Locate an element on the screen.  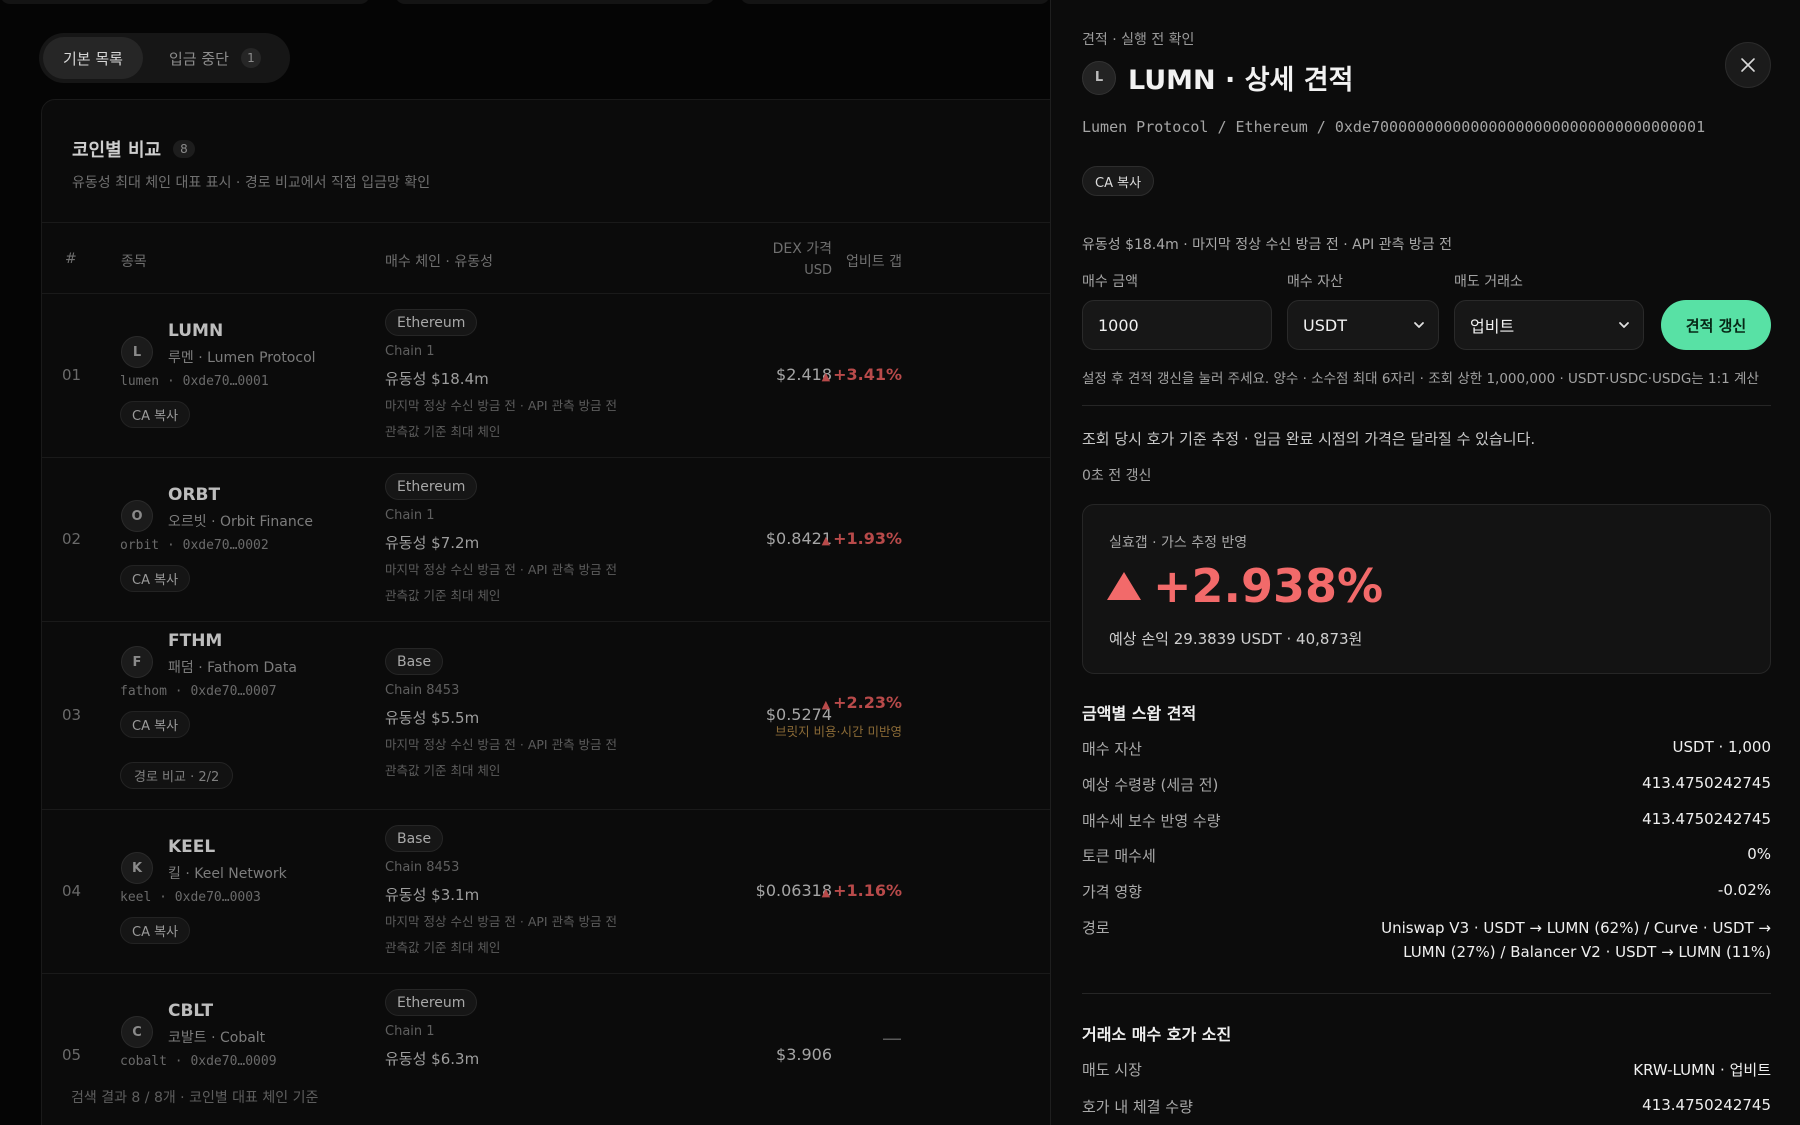
kv-row: 매수 자산 USDT · 1,000 is located at coordinates (1426, 748).